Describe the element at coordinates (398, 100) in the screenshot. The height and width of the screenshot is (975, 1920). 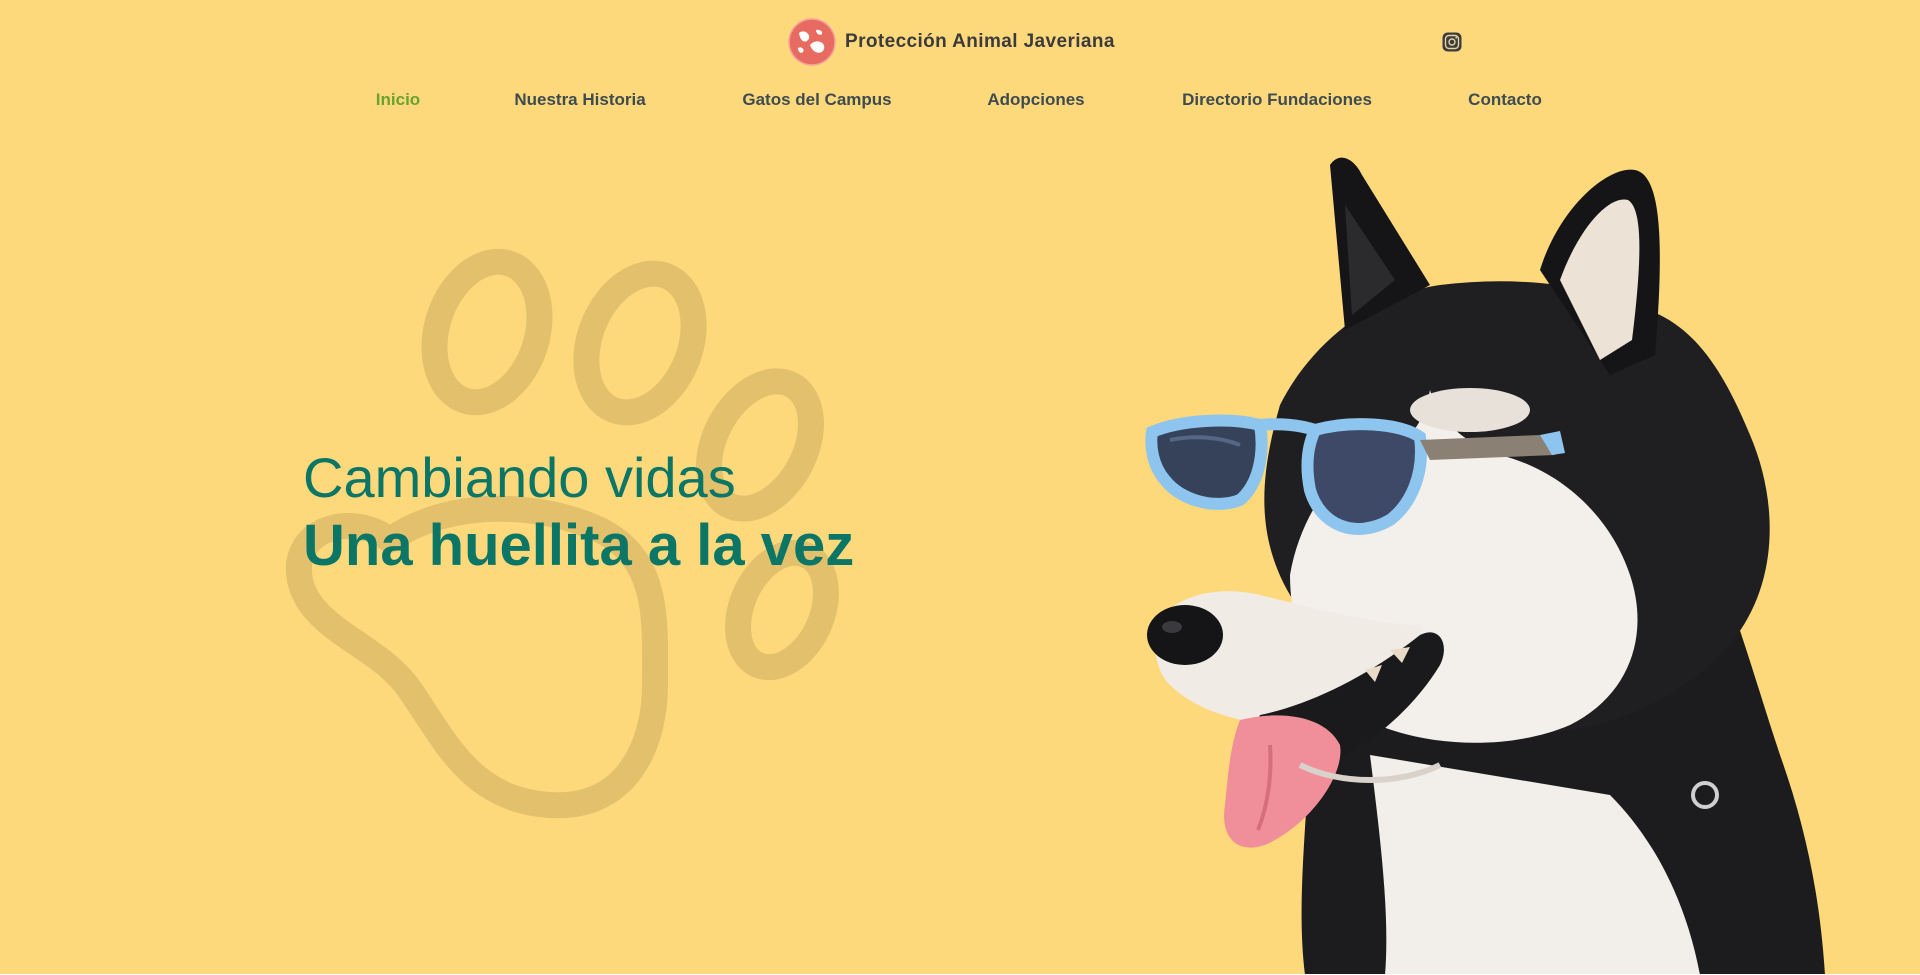
I see `nav-item-inicio: Inicio` at that location.